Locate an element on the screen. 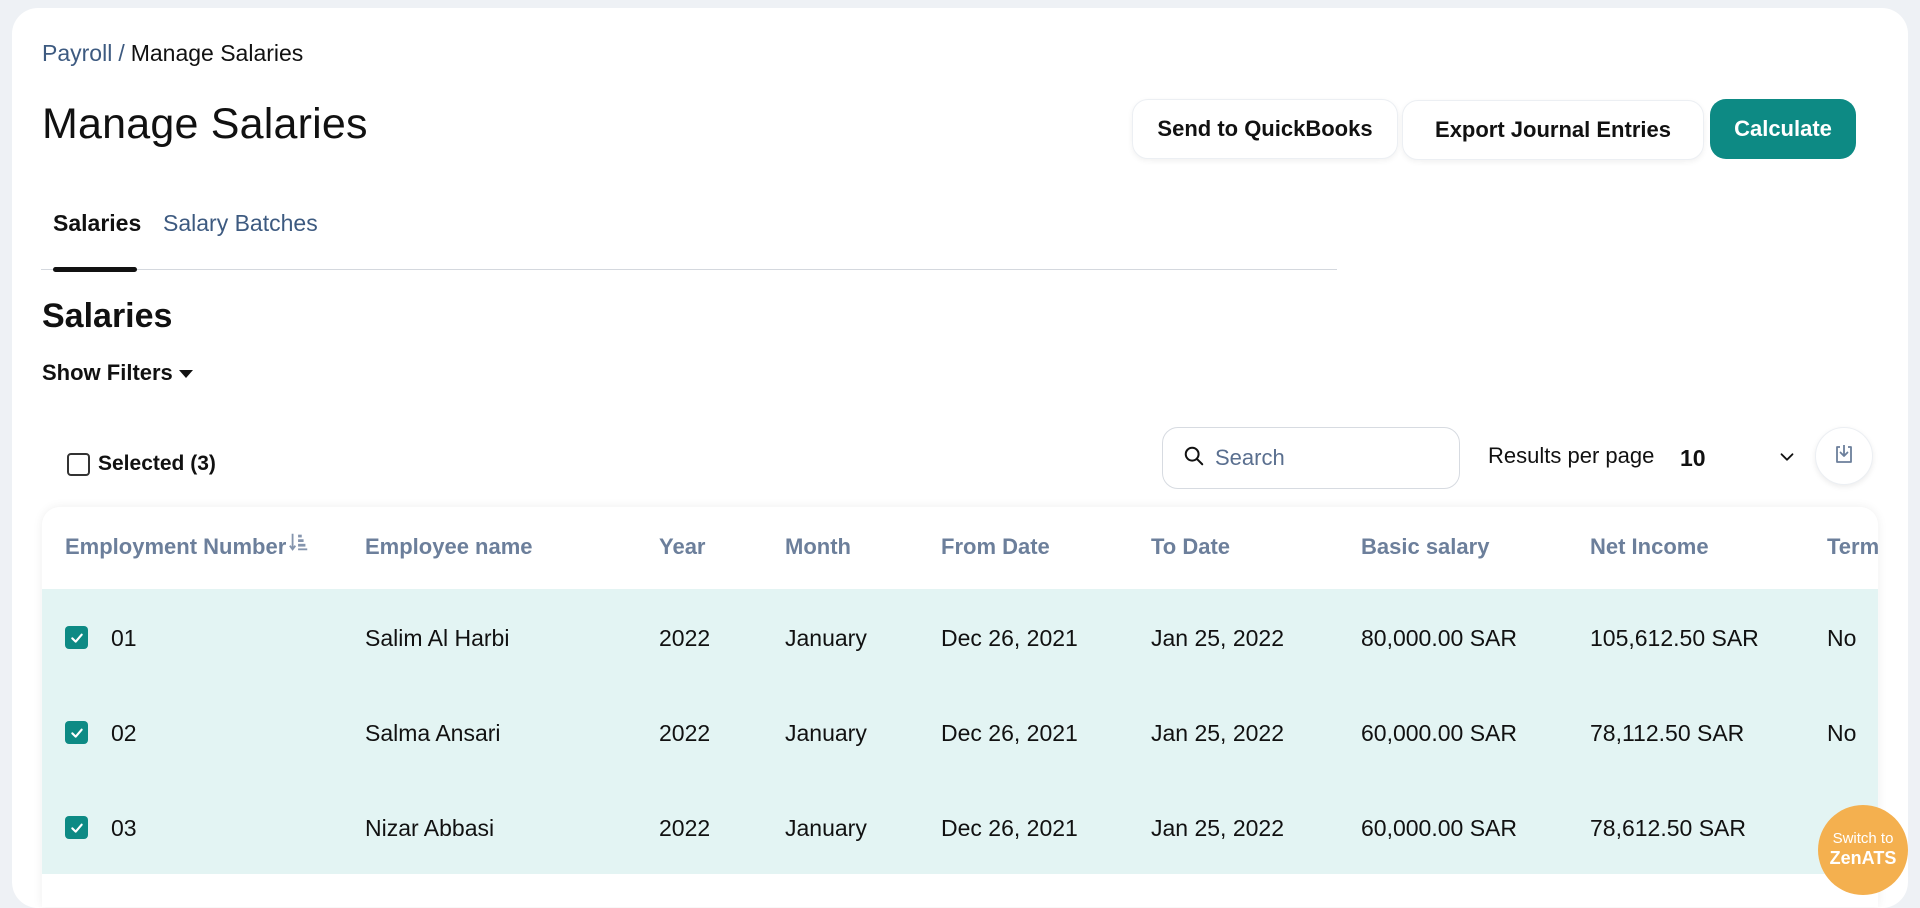  cell-net-income: 78,112.50 SAR is located at coordinates (1667, 733).